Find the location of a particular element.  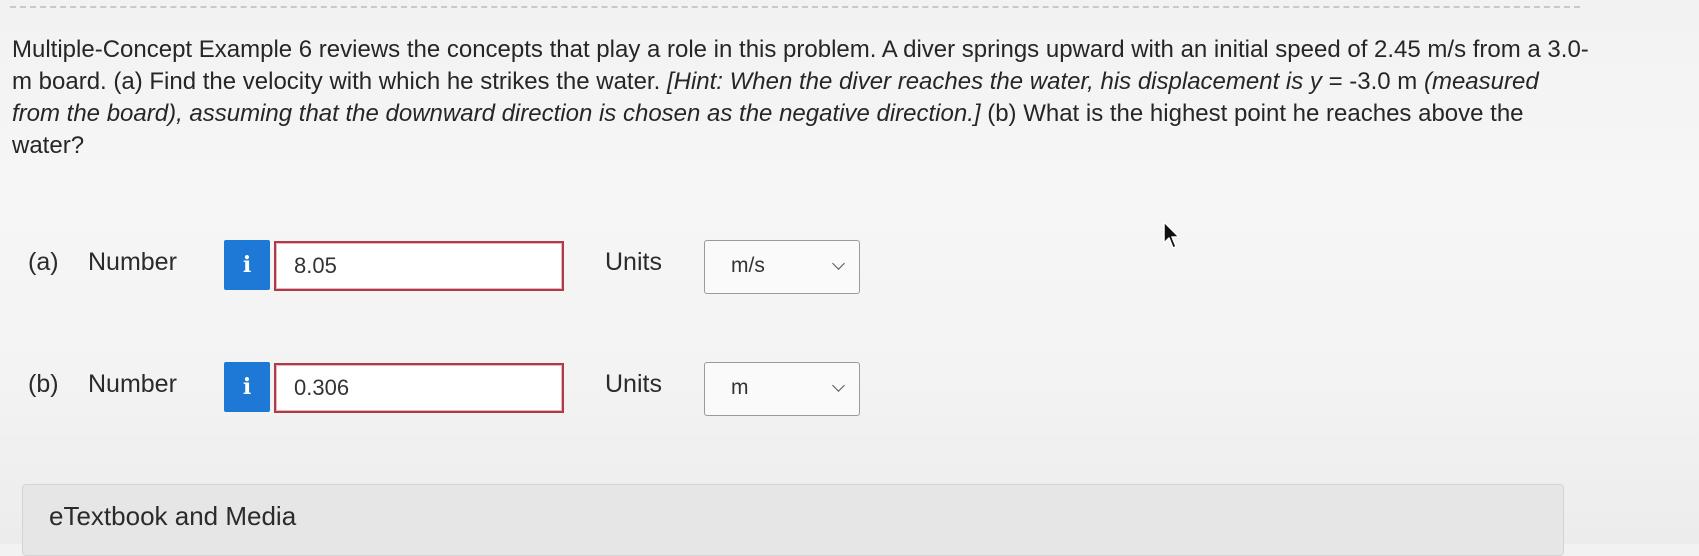

part-a-info-button: i is located at coordinates (247, 265).